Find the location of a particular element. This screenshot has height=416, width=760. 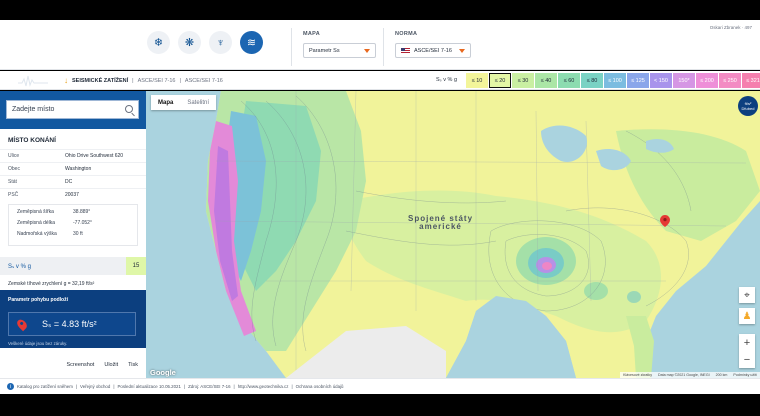

load-type-selector: ❄ ❋ ♆ ≋ is located at coordinates (205, 42).